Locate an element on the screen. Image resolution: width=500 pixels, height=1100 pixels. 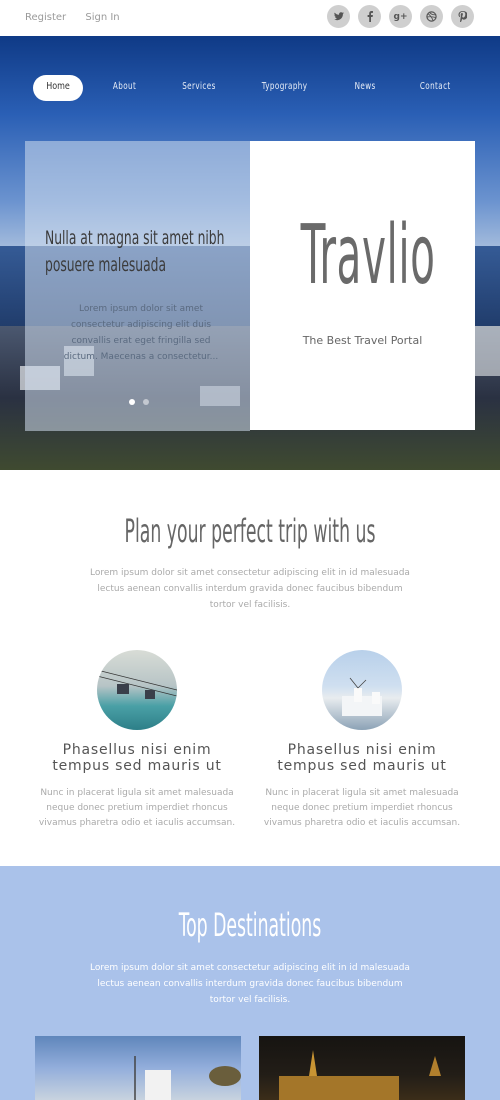
sign-in-link: Sign In is located at coordinates (102, 17).